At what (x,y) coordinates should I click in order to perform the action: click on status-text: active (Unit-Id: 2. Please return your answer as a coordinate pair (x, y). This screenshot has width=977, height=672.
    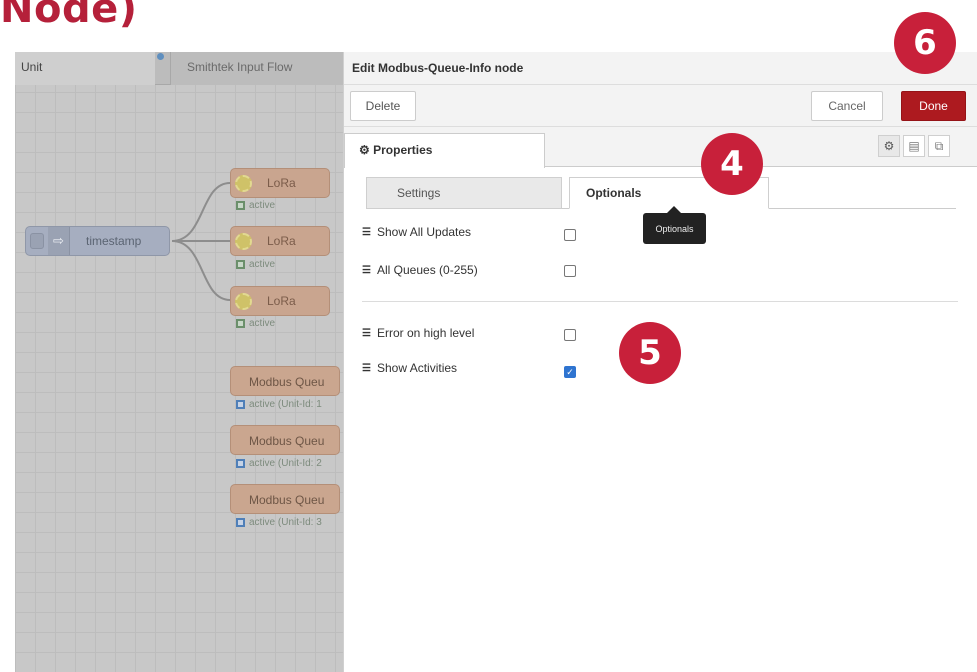
    Looking at the image, I should click on (285, 463).